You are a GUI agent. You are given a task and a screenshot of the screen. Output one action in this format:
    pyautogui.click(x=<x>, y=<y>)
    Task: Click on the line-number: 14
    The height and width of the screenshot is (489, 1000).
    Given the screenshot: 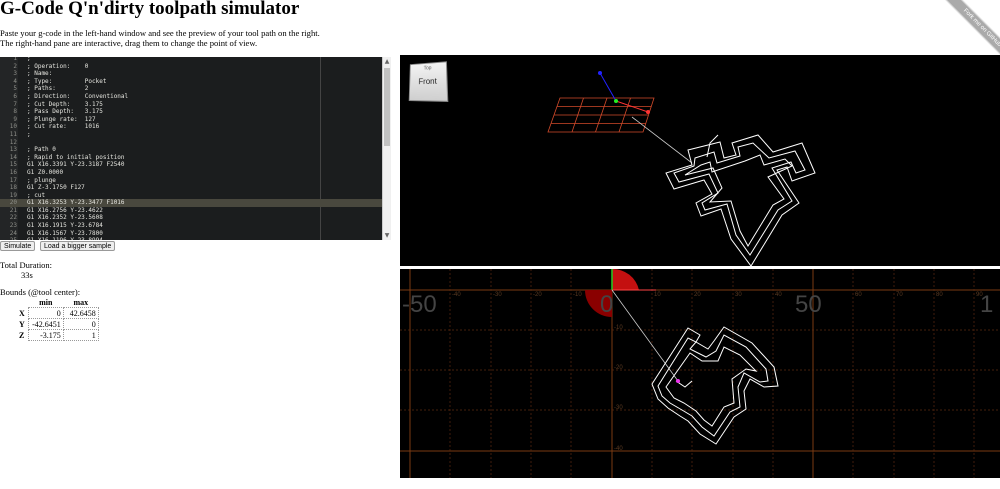 What is the action you would take?
    pyautogui.click(x=13, y=157)
    